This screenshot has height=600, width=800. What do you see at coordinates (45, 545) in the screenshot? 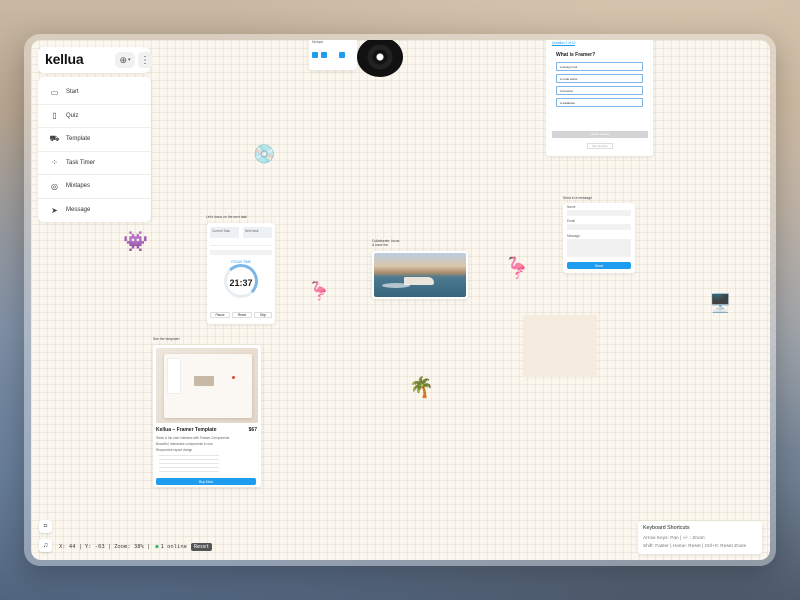
I see `music-note-icon: ♫` at bounding box center [45, 545].